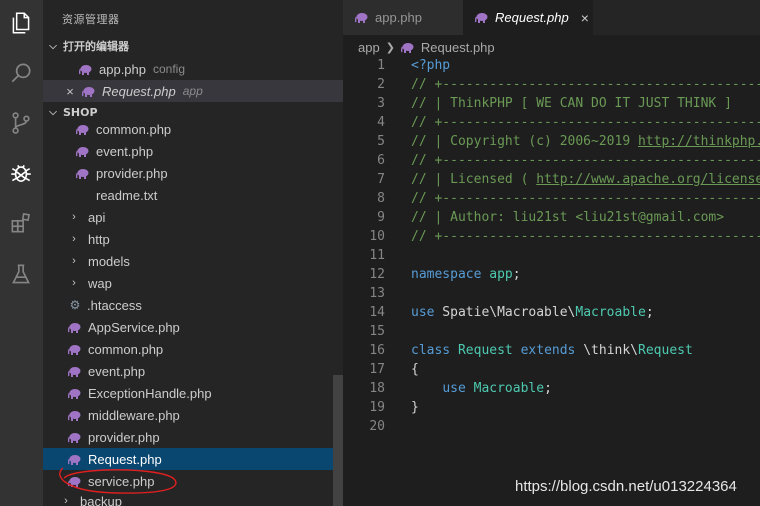  I want to click on tab-label: Request.php, so click(532, 17).